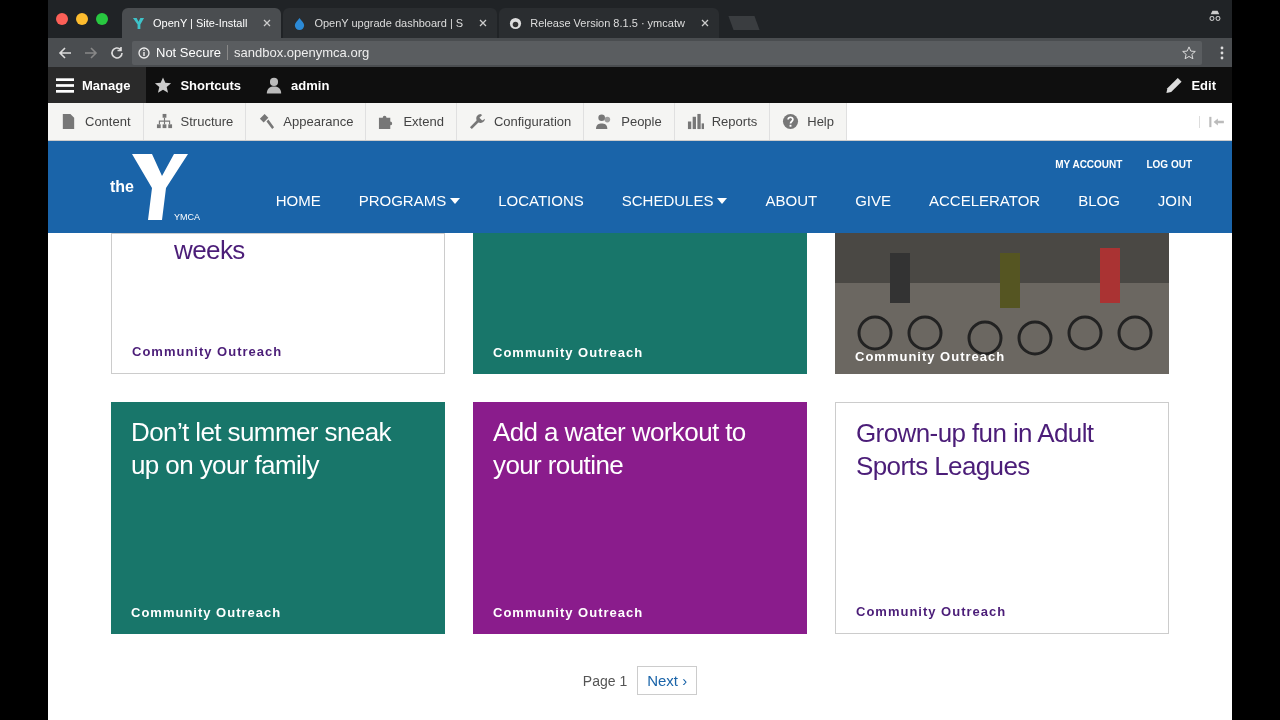 Image resolution: width=1280 pixels, height=720 pixels. I want to click on tree-icon, so click(164, 121).